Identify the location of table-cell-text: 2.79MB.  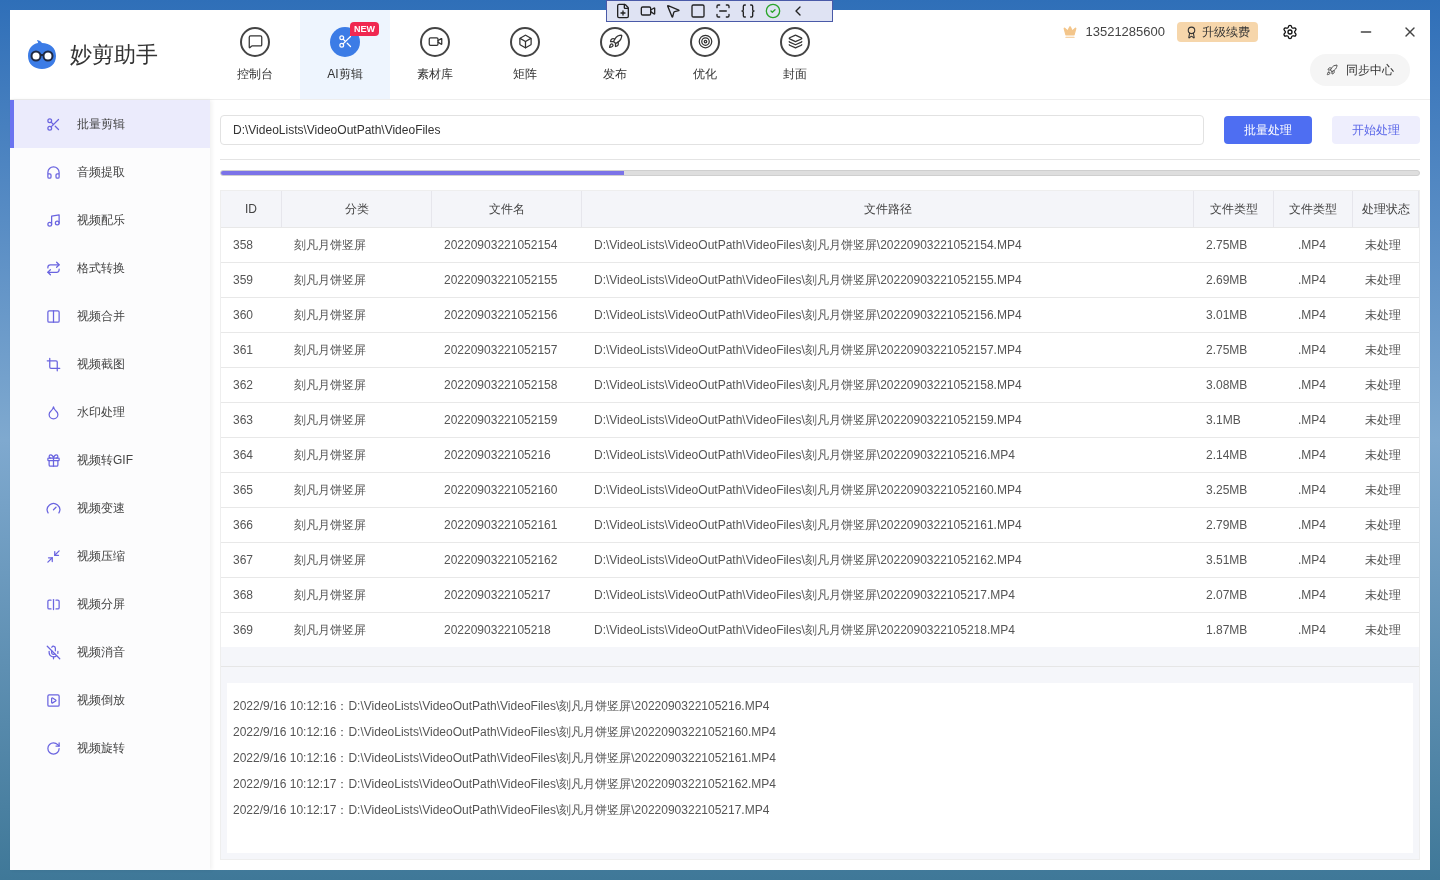
(1227, 525).